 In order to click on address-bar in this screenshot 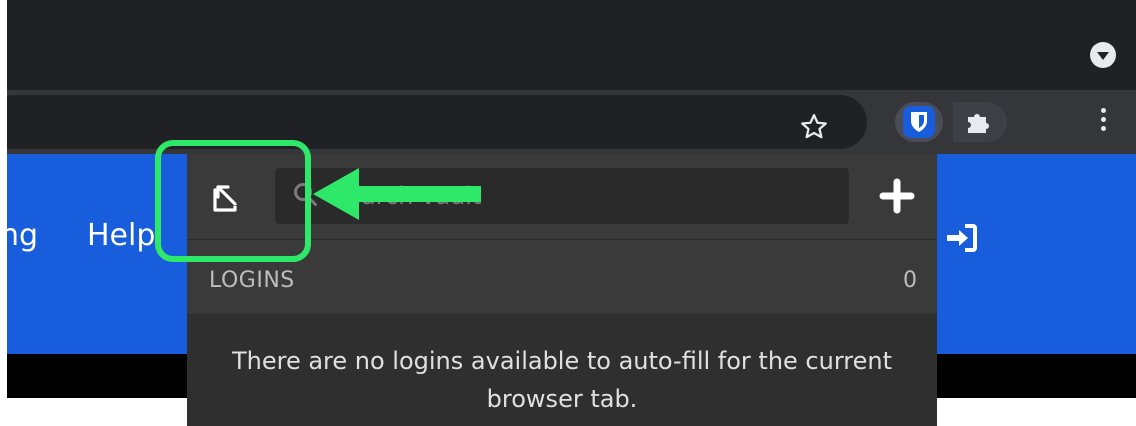, I will do `click(437, 122)`.